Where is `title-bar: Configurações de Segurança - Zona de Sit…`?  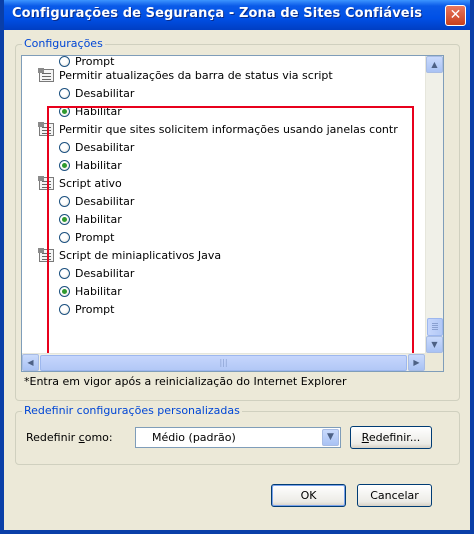 title-bar: Configurações de Segurança - Zona de Sit… is located at coordinates (237, 15).